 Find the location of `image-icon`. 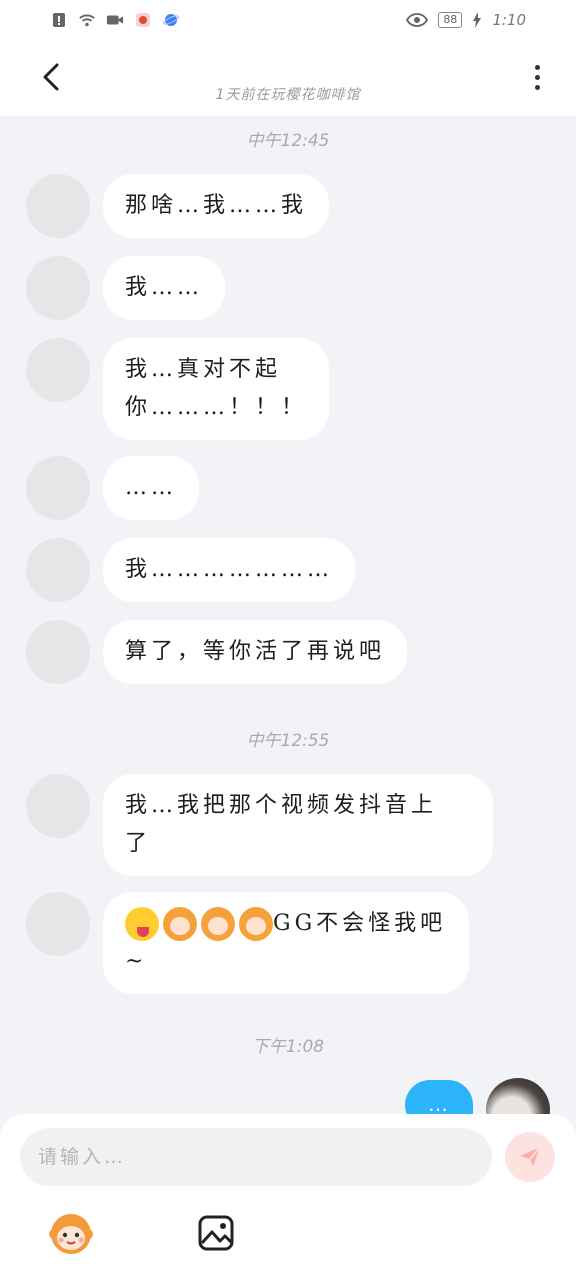

image-icon is located at coordinates (216, 1233).